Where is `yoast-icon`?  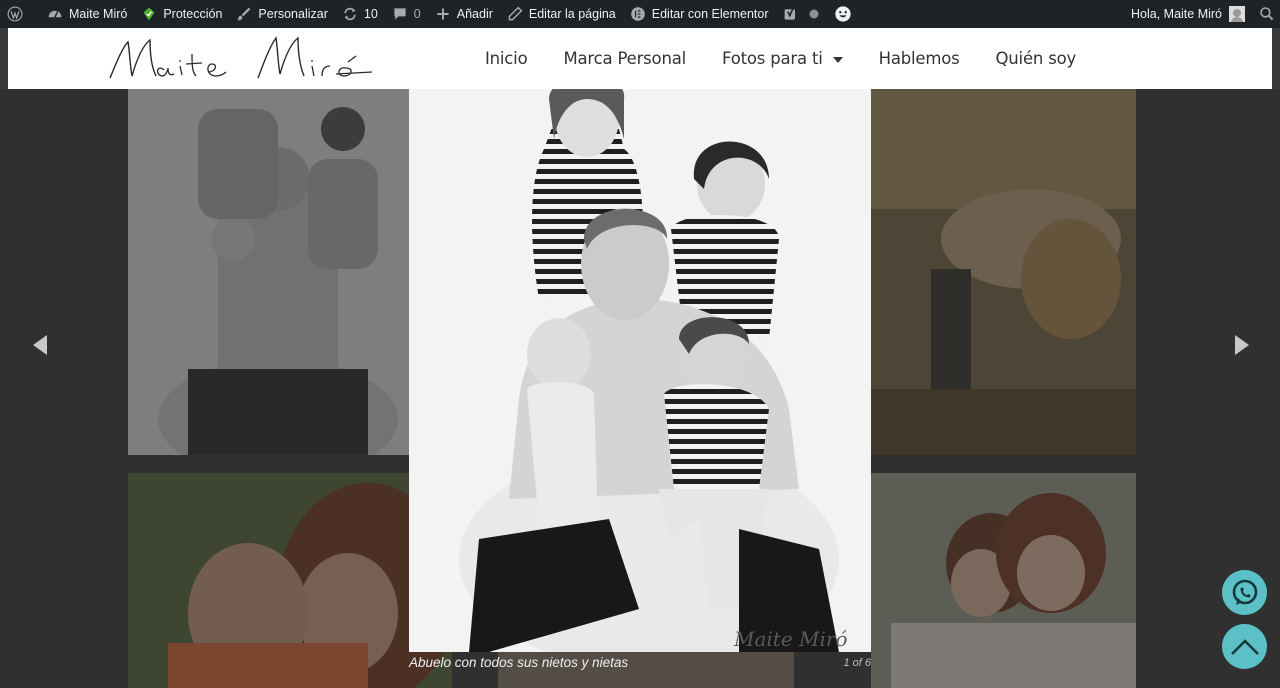 yoast-icon is located at coordinates (791, 14).